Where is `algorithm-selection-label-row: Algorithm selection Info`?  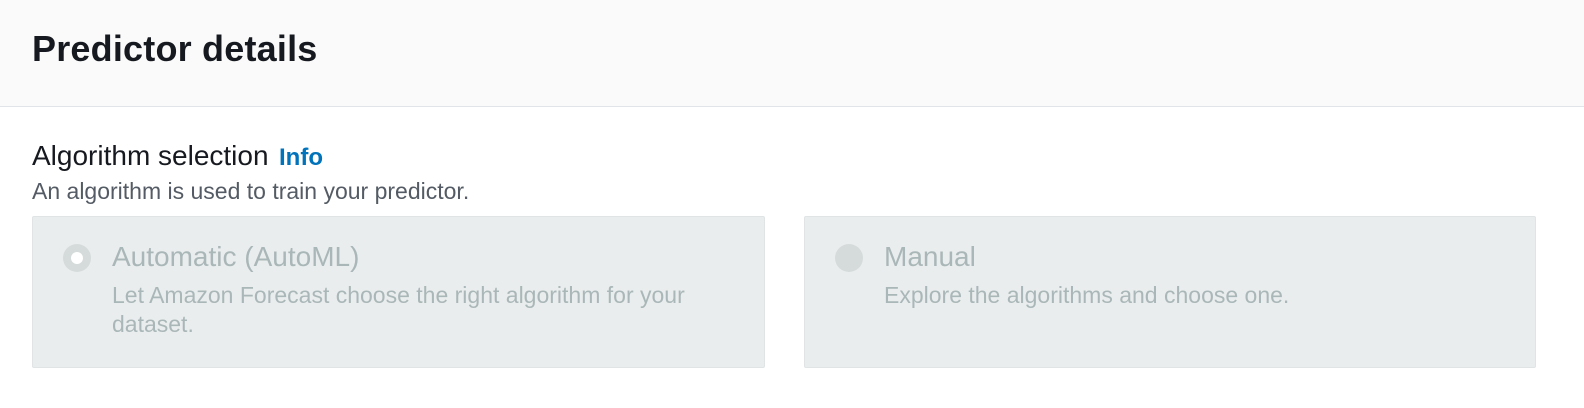
algorithm-selection-label-row: Algorithm selection Info is located at coordinates (177, 156).